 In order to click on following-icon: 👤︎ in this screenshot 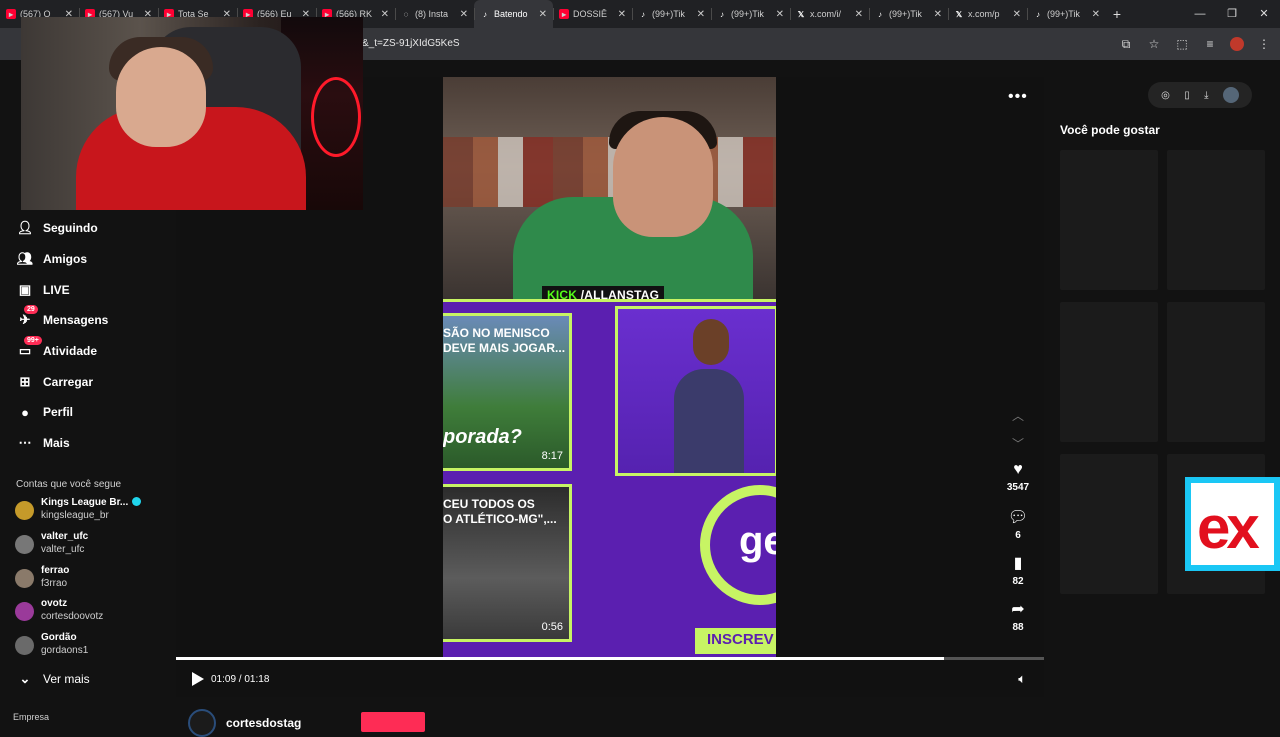, I will do `click(25, 227)`.